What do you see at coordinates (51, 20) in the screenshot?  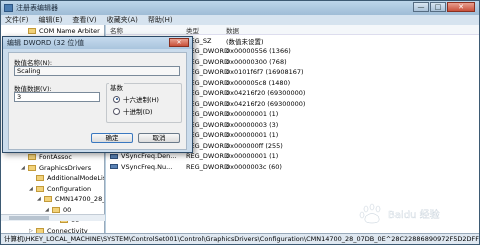 I see `menu-edit: 编辑(E)` at bounding box center [51, 20].